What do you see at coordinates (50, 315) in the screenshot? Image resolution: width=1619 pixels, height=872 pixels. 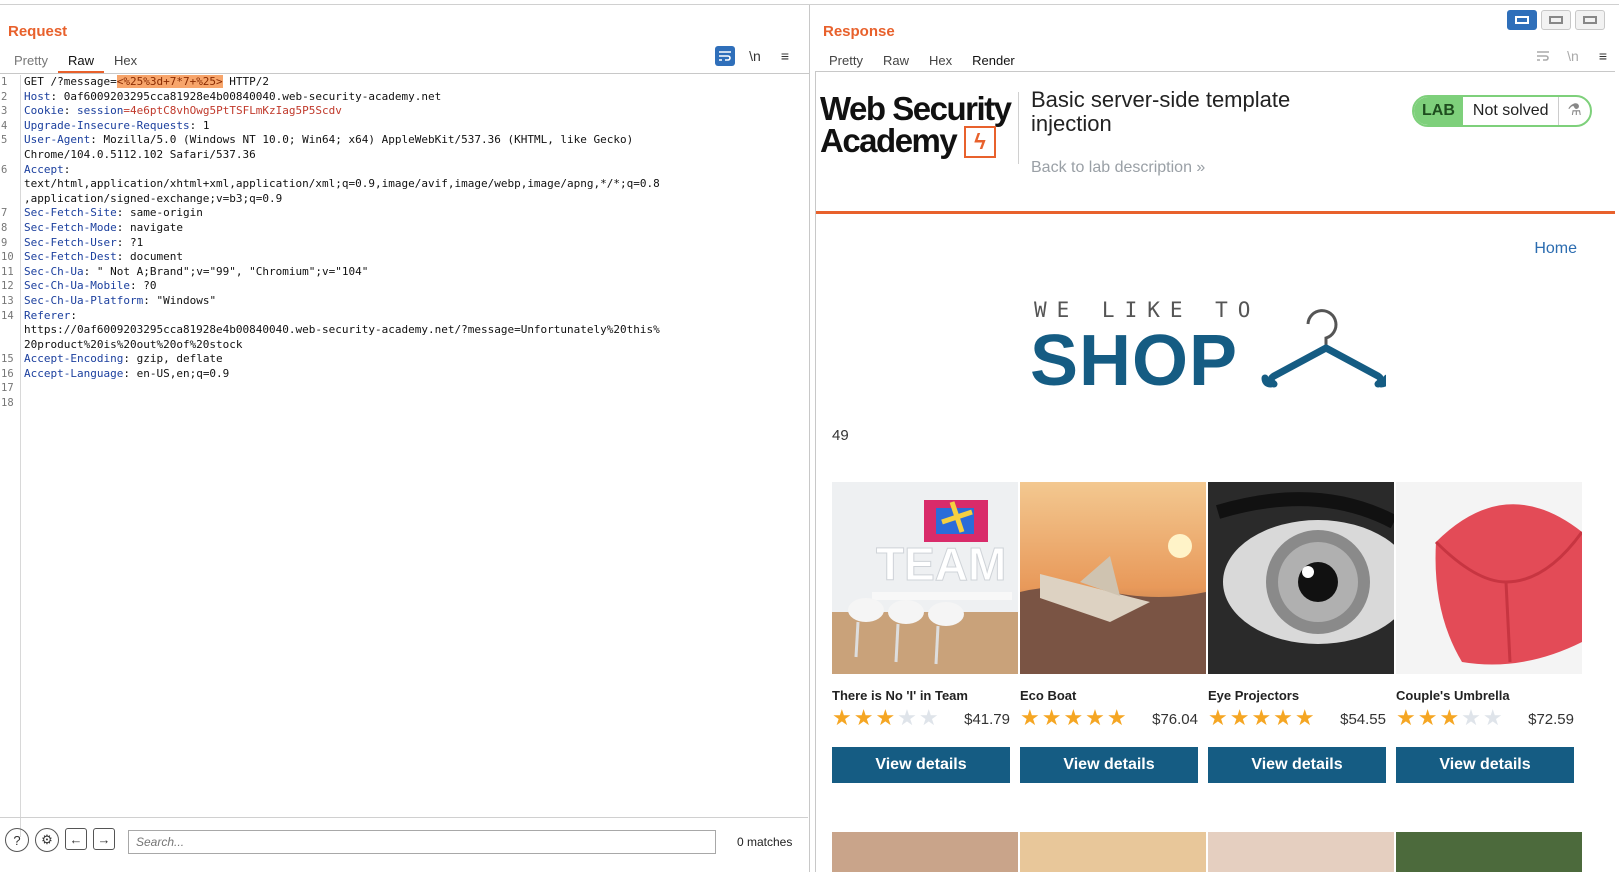 I see `header-referer: Referer:` at bounding box center [50, 315].